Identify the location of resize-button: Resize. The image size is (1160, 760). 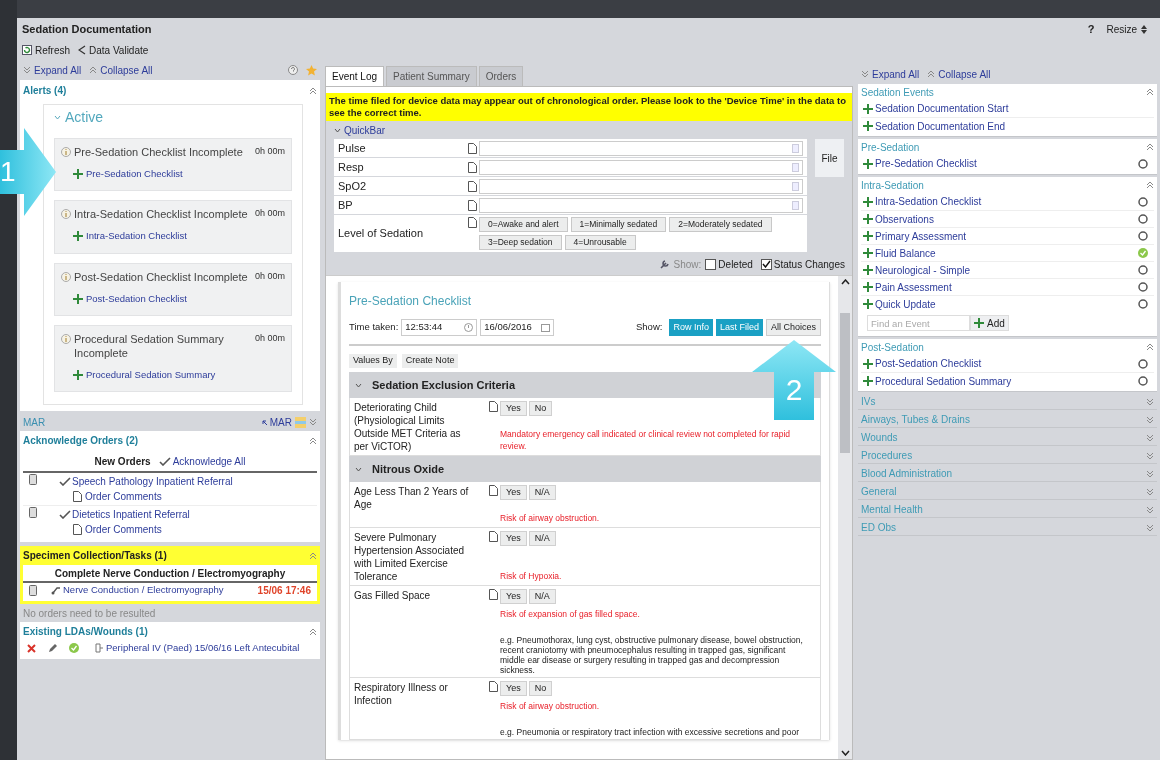
(1126, 29).